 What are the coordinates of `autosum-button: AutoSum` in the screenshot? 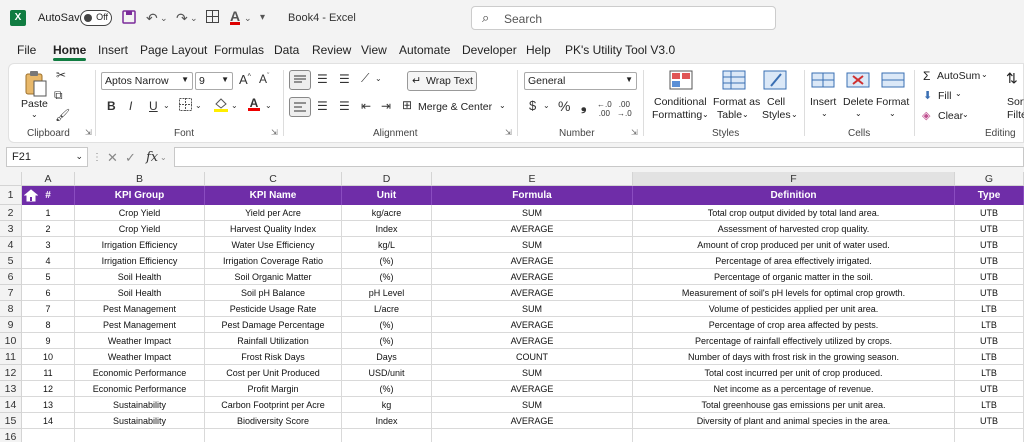 It's located at (958, 76).